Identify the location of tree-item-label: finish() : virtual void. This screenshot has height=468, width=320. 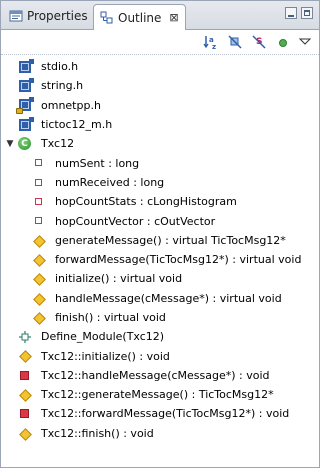
(110, 317).